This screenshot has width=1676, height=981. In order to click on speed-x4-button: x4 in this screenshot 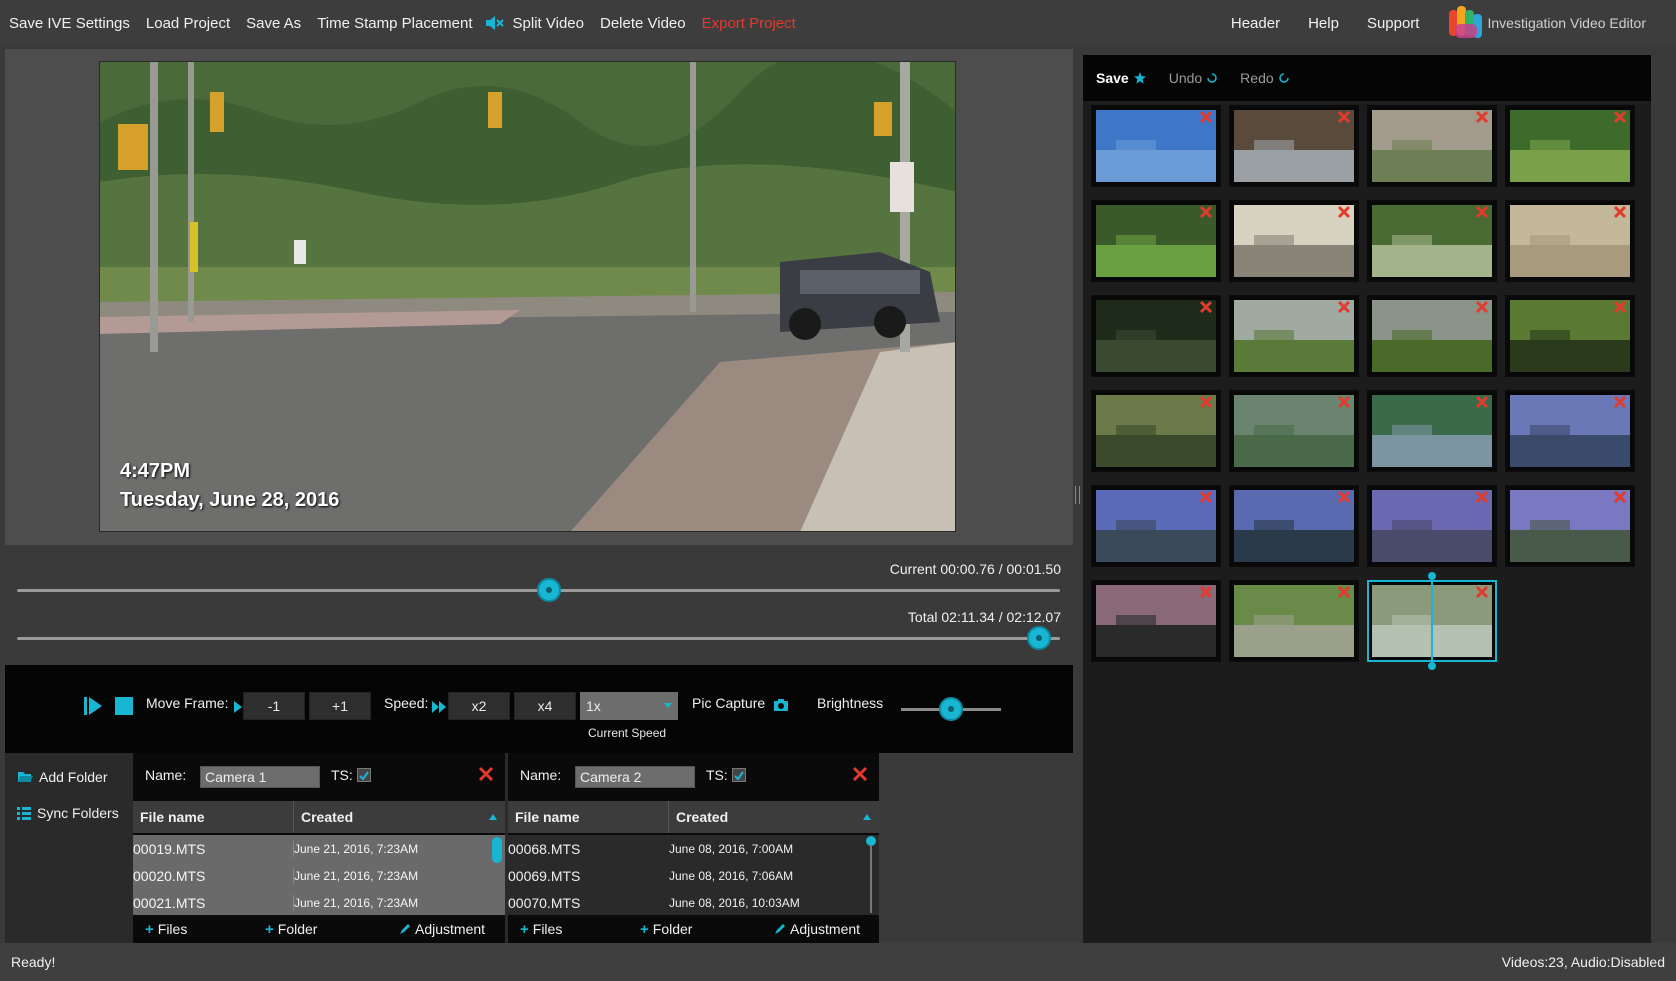, I will do `click(545, 706)`.